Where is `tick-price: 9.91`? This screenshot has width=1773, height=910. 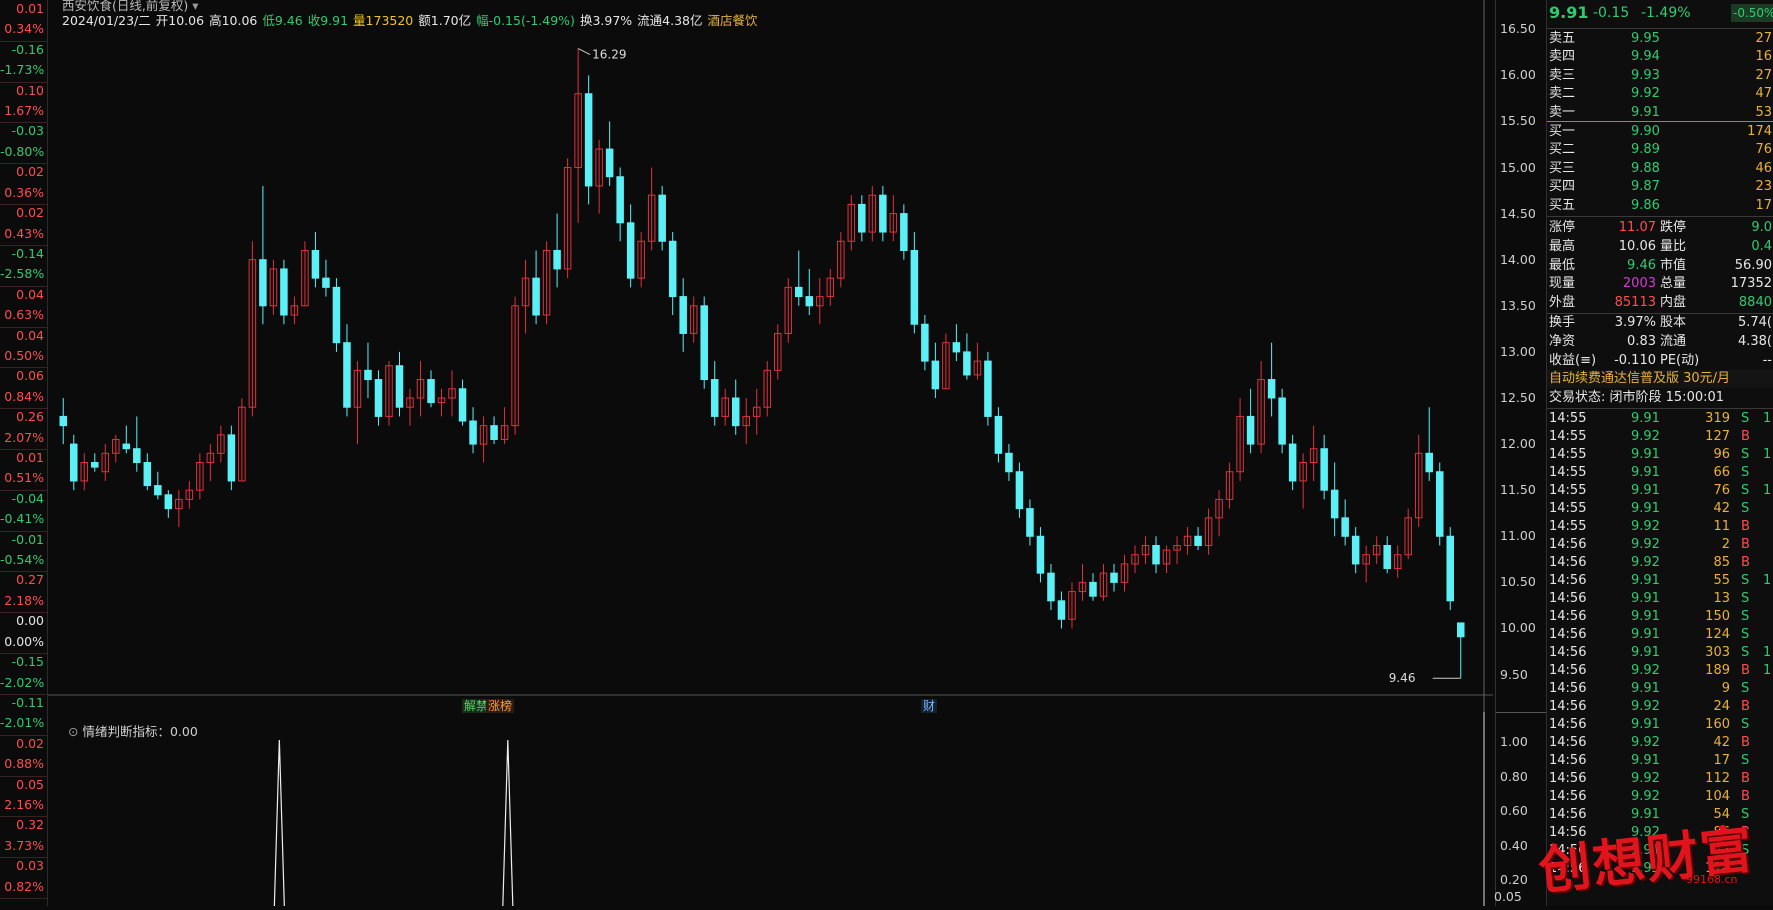
tick-price: 9.91 is located at coordinates (1645, 508).